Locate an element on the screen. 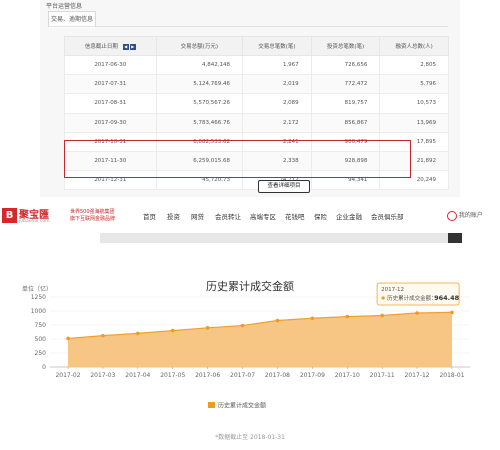  cell-amount: 5,783,466.76 is located at coordinates (199, 122).